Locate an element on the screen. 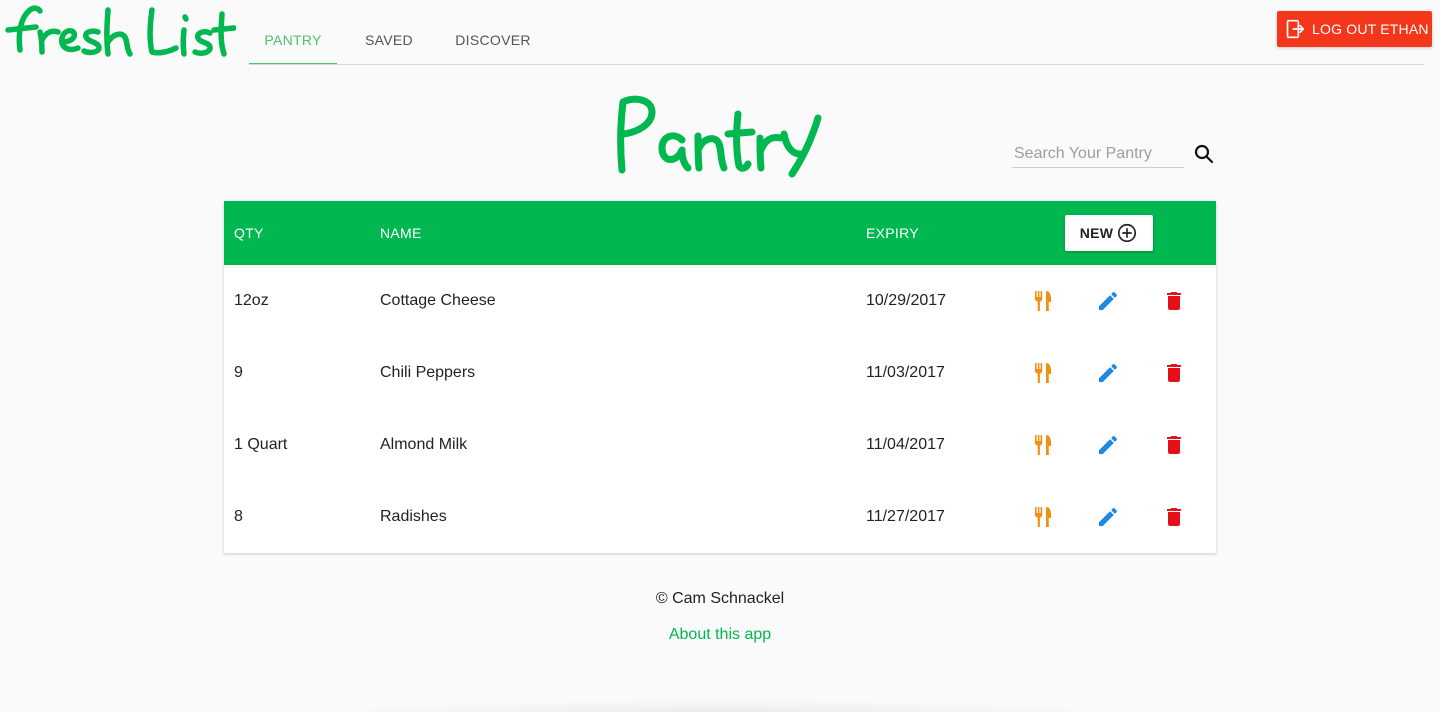 The width and height of the screenshot is (1440, 712). table-row: 1 Quart Almond Milk 11/04/2017 is located at coordinates (720, 445).